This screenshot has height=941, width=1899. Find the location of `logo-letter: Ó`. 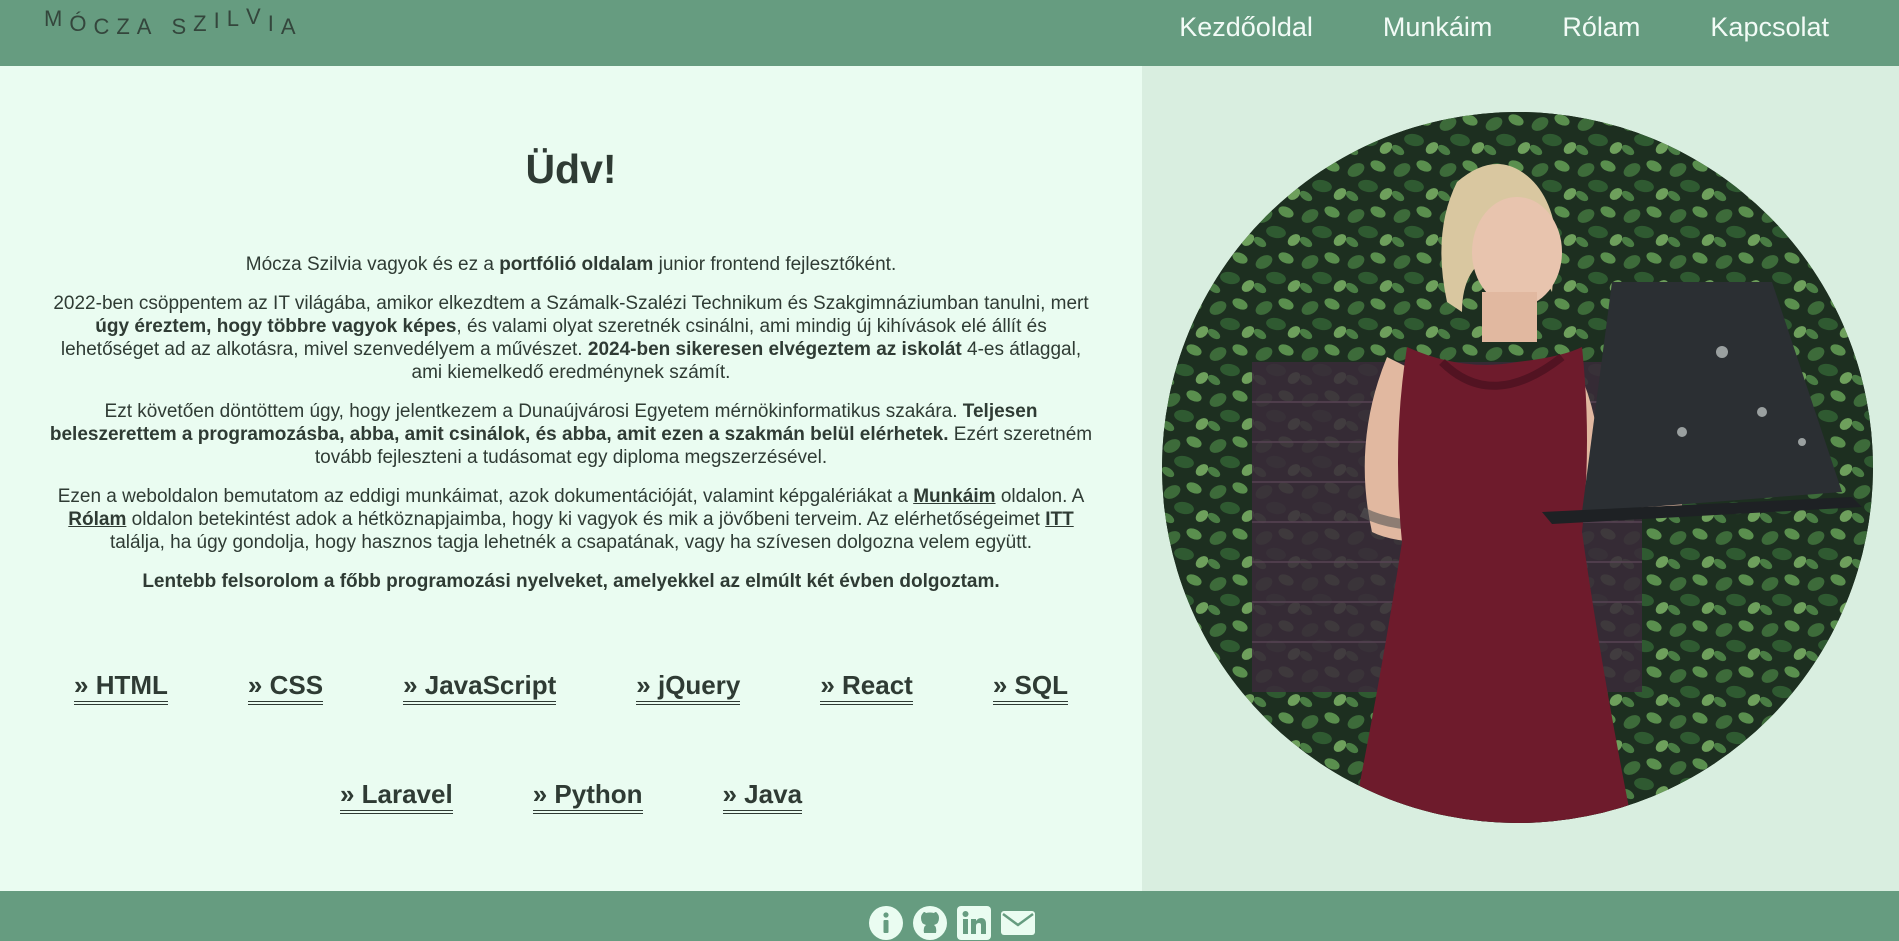

logo-letter: Ó is located at coordinates (78, 23).